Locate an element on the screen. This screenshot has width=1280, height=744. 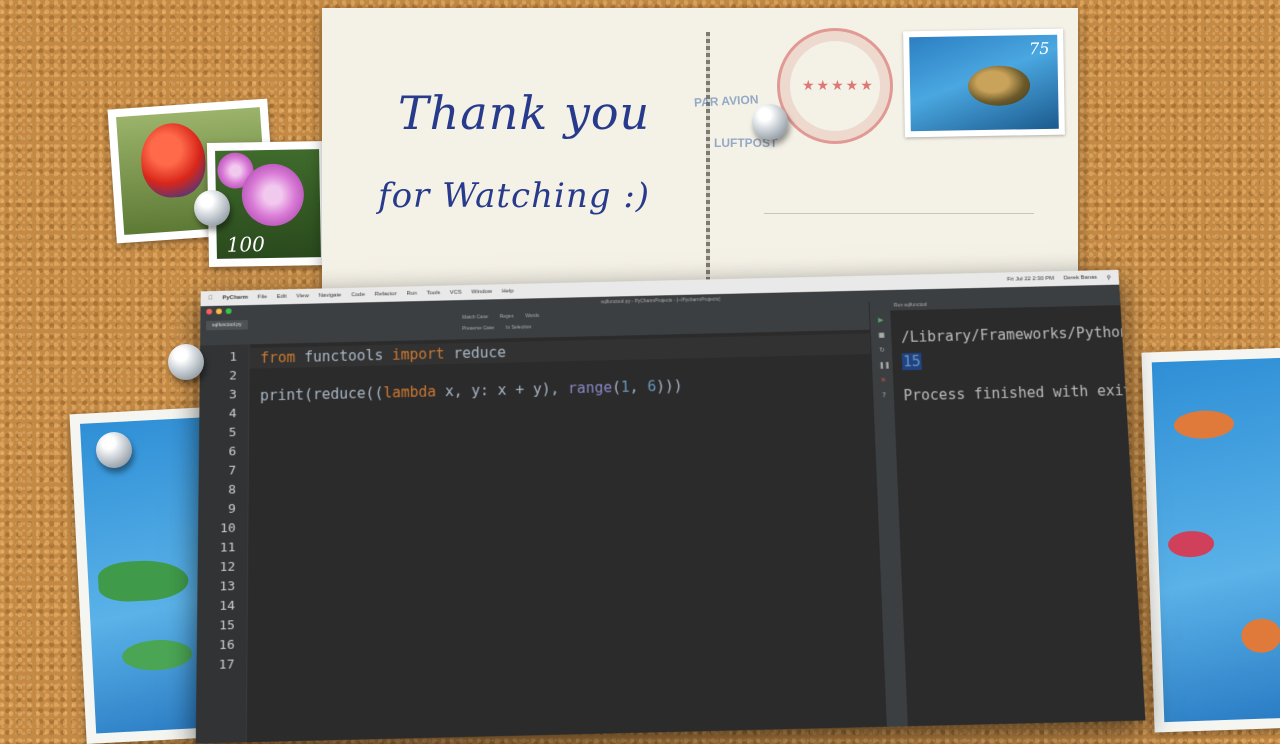
process-finished-message: Process finished with exit is located at coordinates (1018, 393).